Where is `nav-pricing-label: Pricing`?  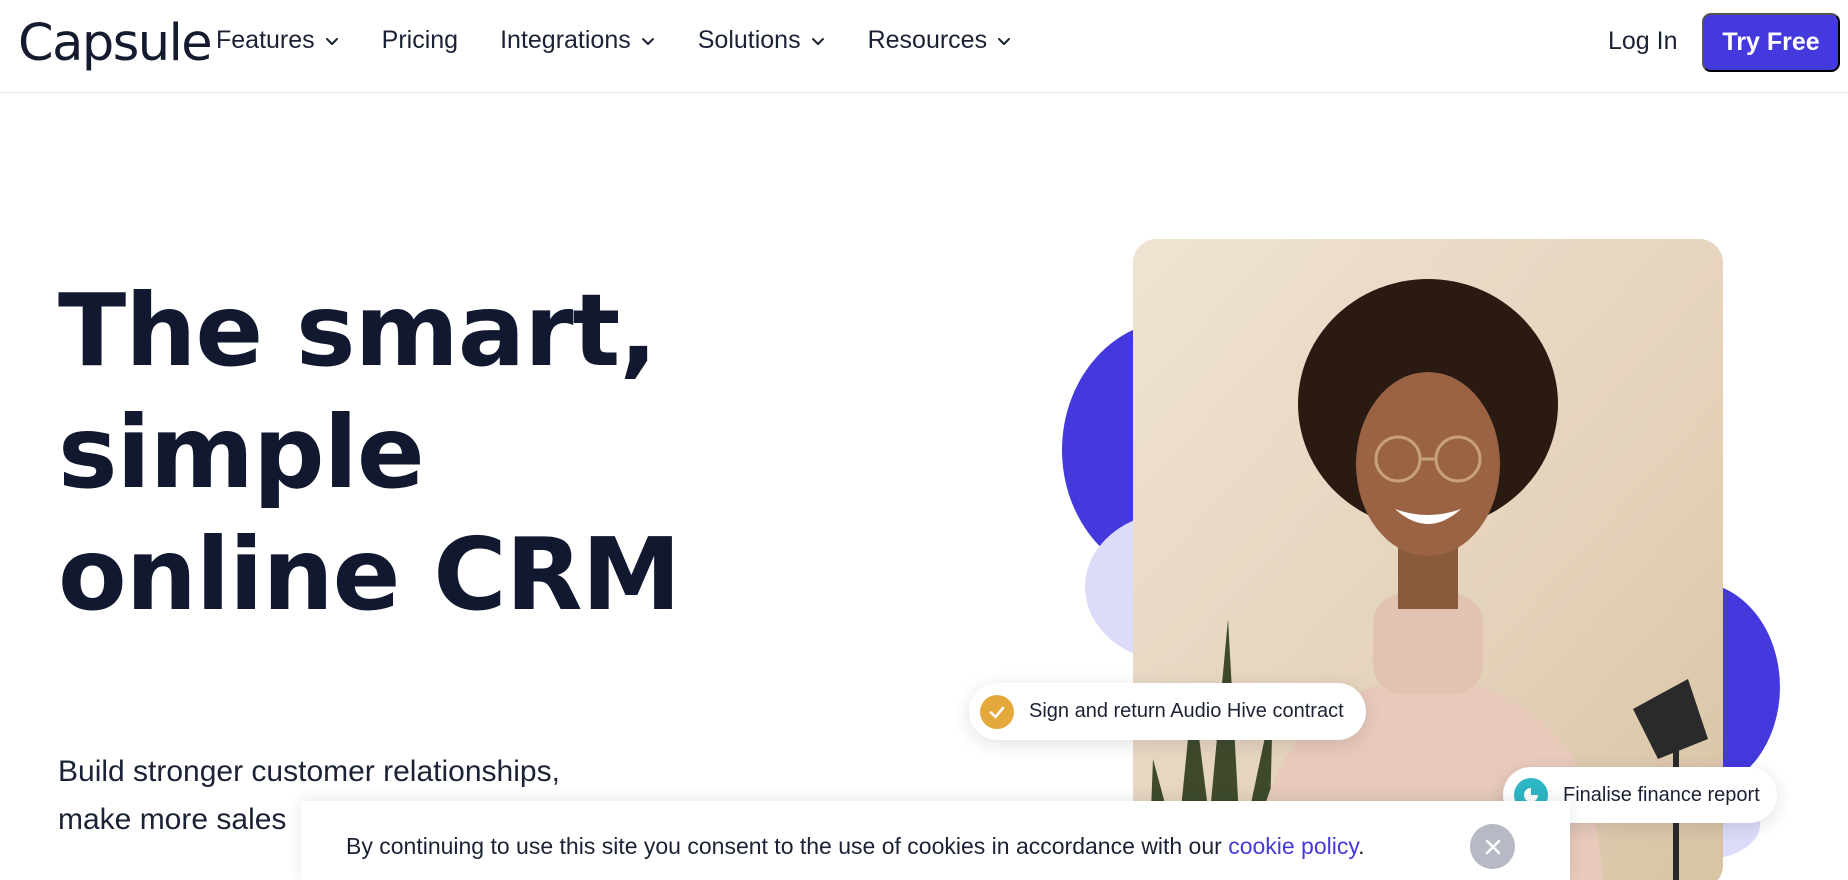
nav-pricing-label: Pricing is located at coordinates (420, 40).